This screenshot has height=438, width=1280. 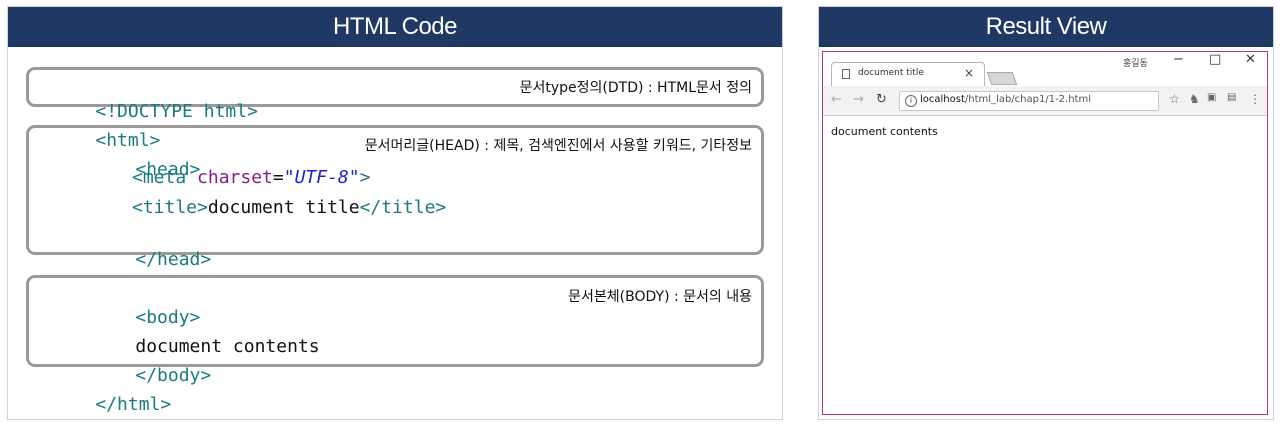 I want to click on browser-titlebar: document title × 홍길동 − □ ✕, so click(x=1045, y=69).